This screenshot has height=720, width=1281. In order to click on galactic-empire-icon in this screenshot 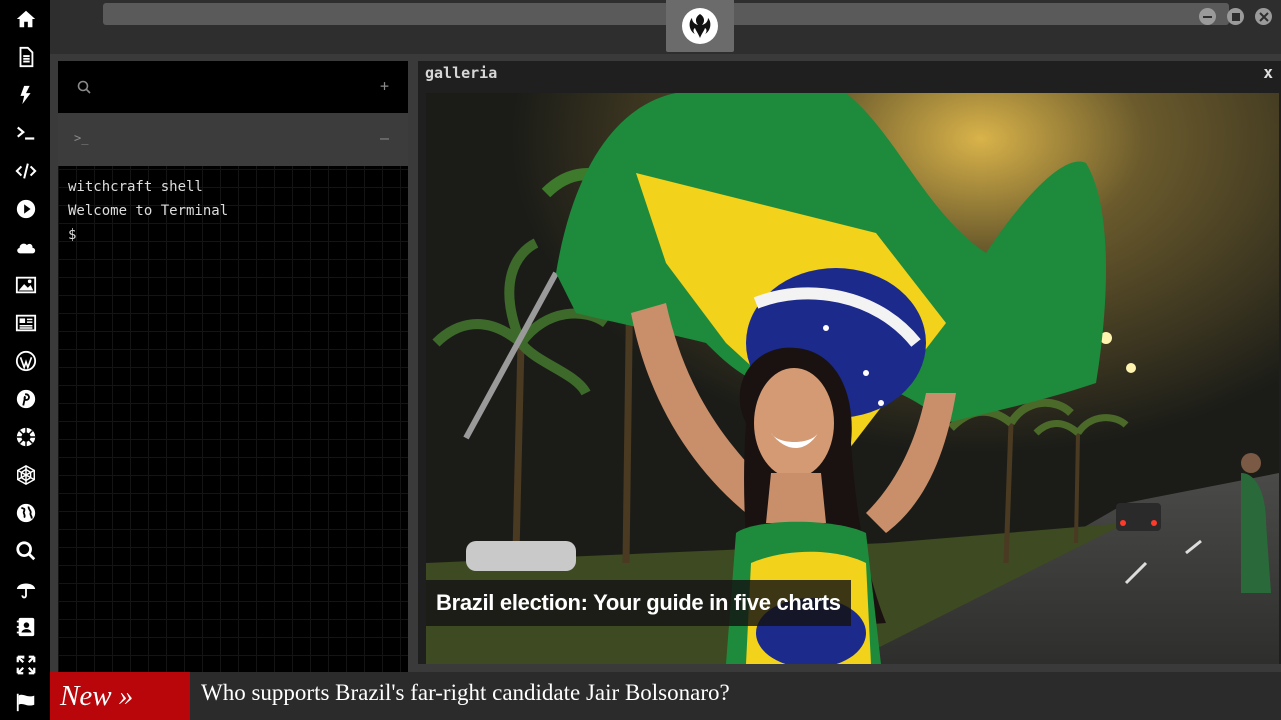, I will do `click(26, 475)`.